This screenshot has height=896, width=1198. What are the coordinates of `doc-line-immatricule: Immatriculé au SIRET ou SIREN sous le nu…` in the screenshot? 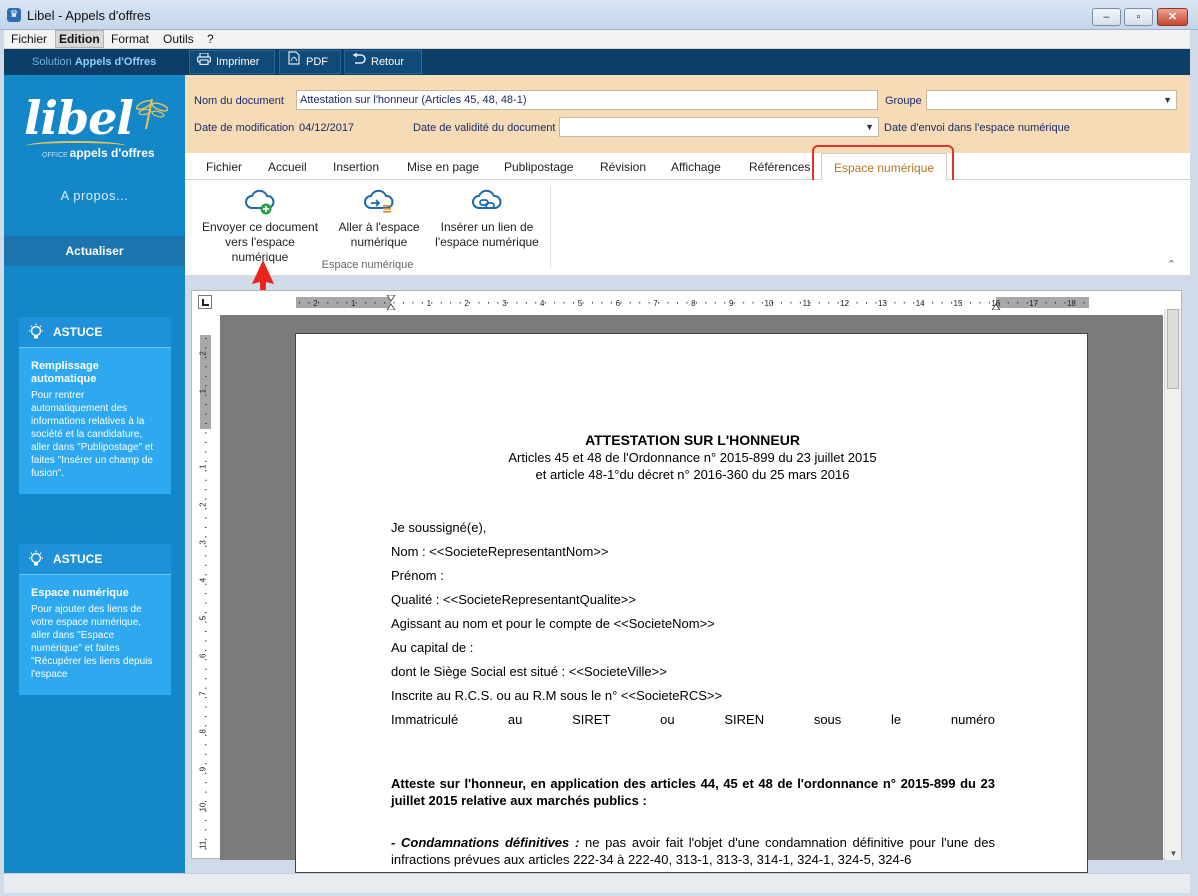 It's located at (693, 719).